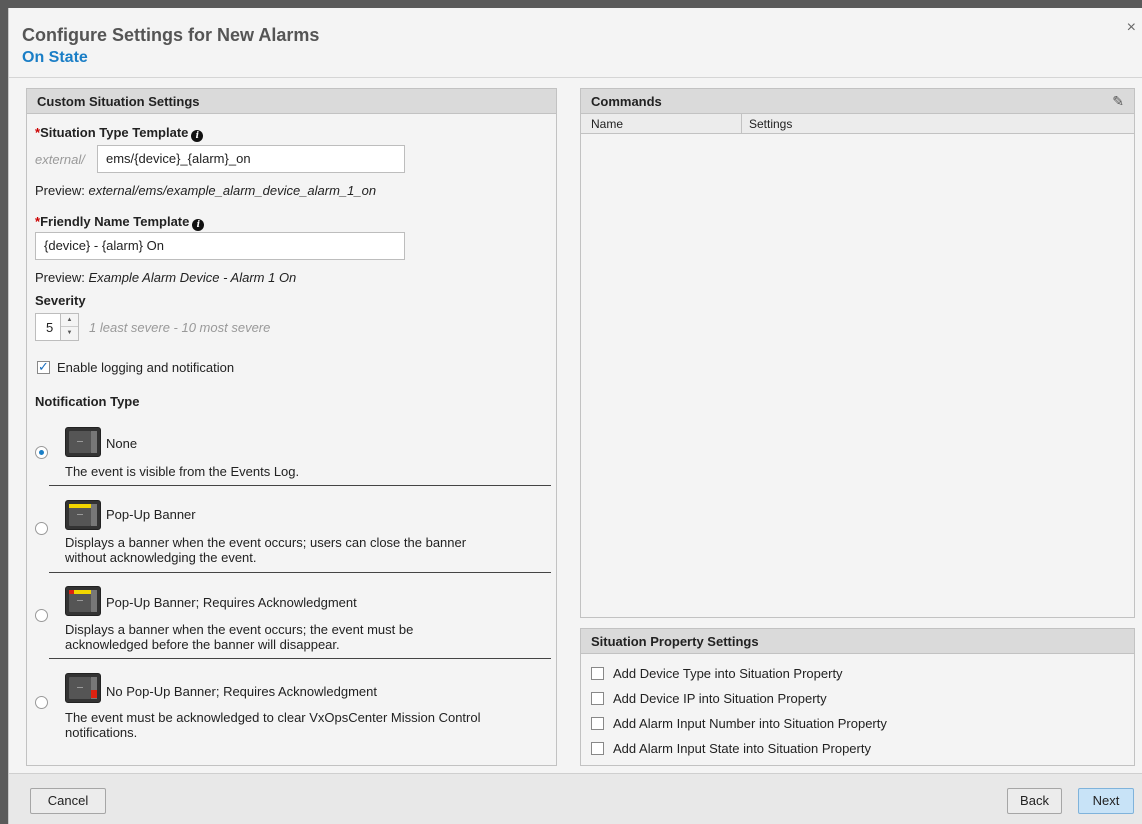 The width and height of the screenshot is (1142, 824). I want to click on friendly-template-input: {device} - {alarm} On, so click(220, 246).